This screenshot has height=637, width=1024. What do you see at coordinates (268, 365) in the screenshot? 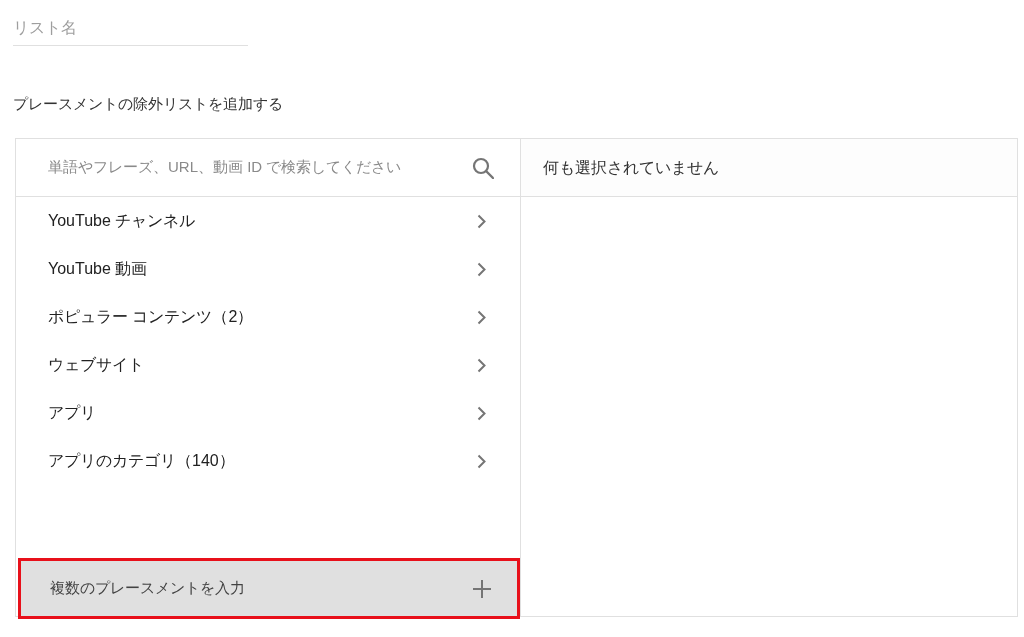
I see `category-item: ウェブサイト` at bounding box center [268, 365].